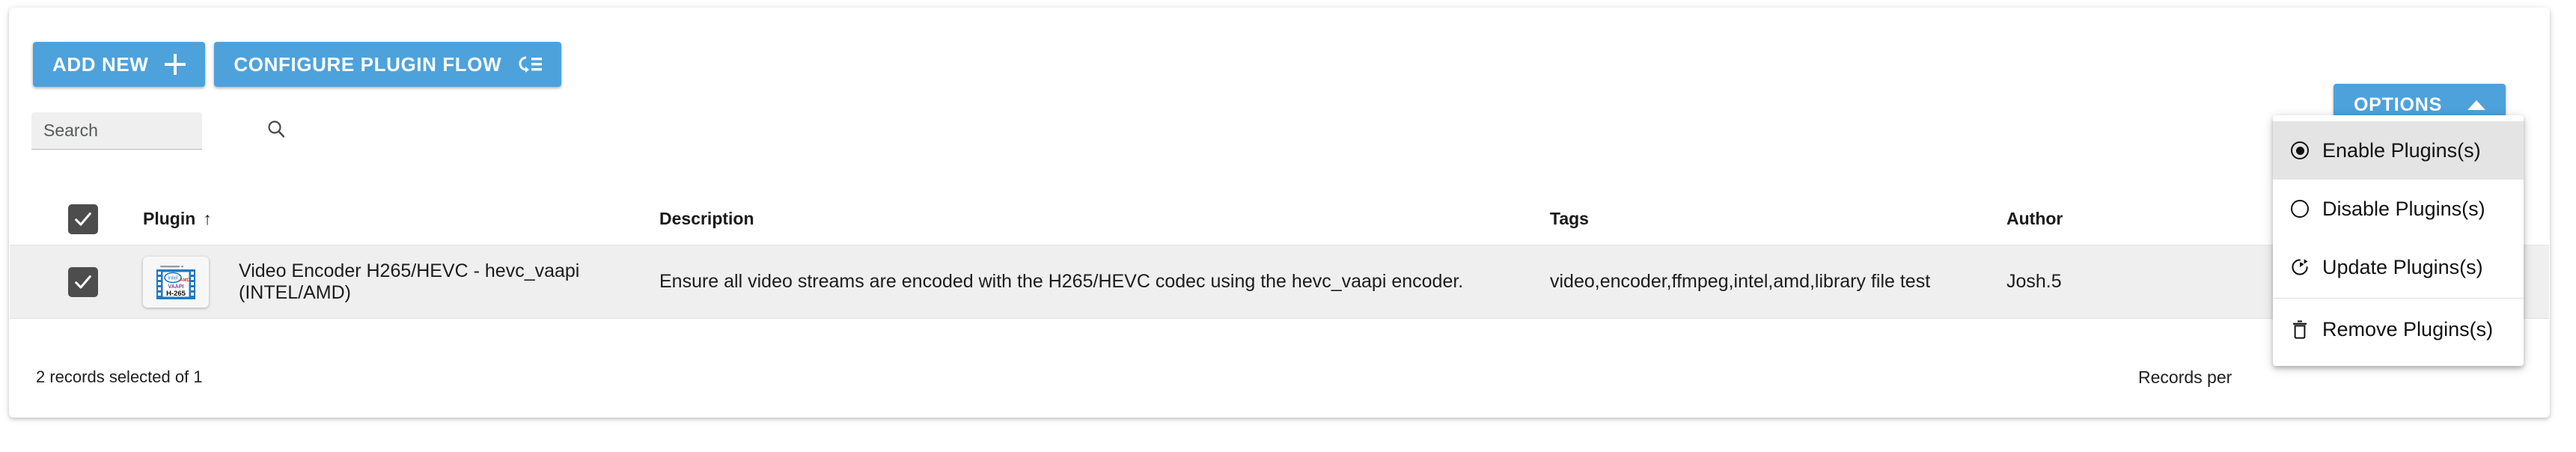 This screenshot has height=452, width=2576. I want to click on select-all-checkbox, so click(83, 219).